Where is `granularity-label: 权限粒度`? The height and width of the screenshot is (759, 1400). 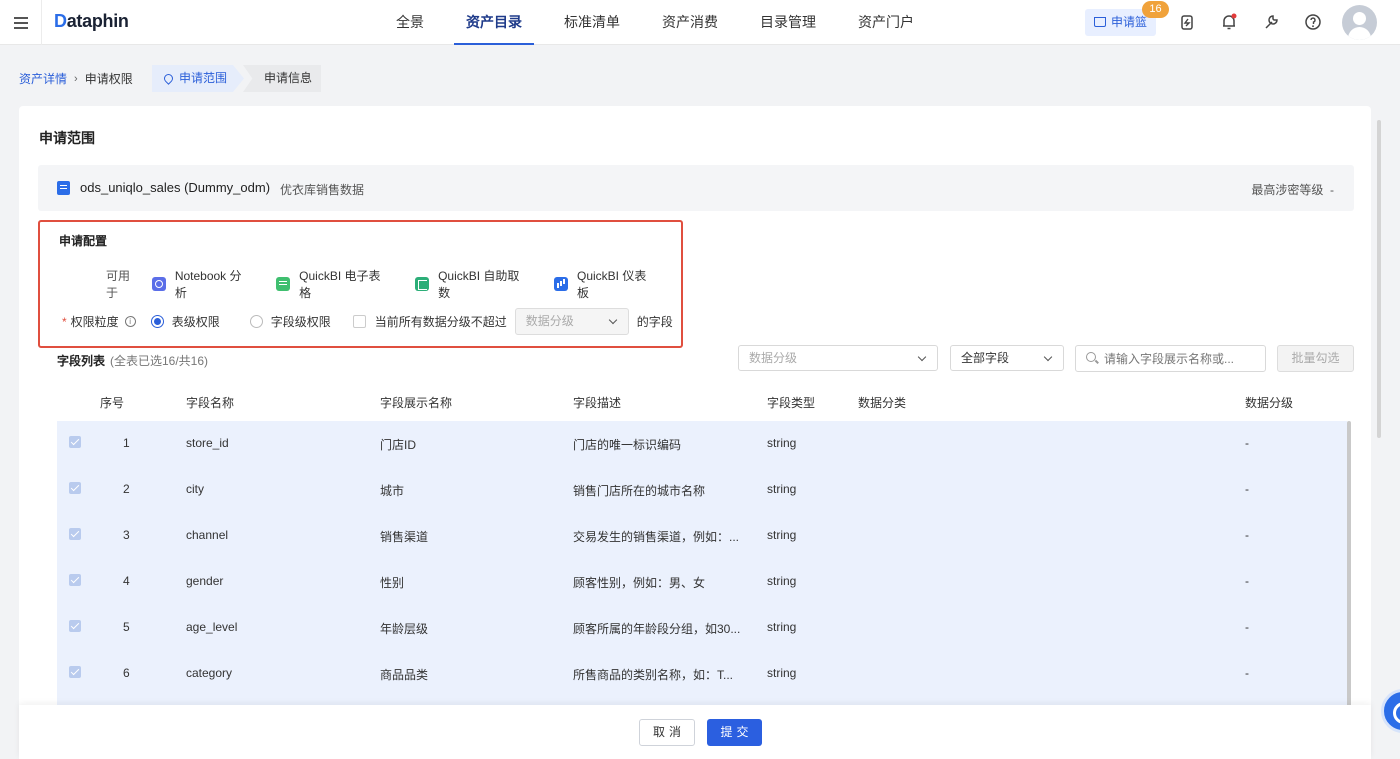
granularity-label: 权限粒度 is located at coordinates (94, 322).